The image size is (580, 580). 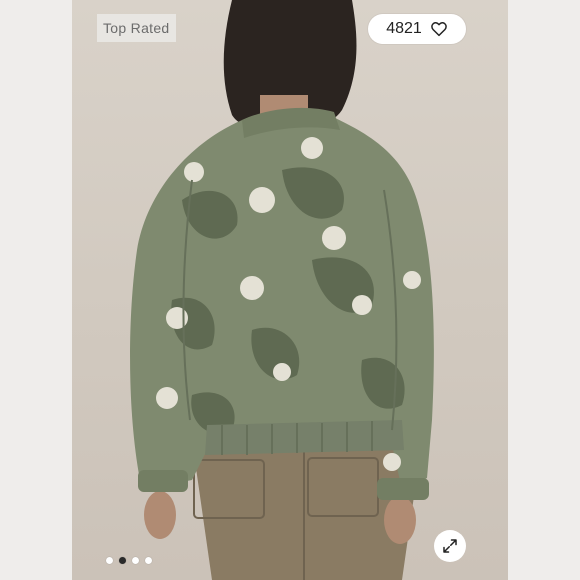 I want to click on expand-image-button, so click(x=450, y=546).